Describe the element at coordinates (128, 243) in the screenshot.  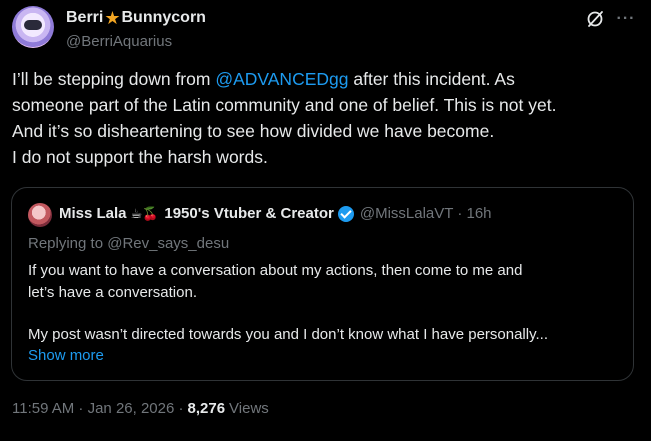
I see `replying-to: Replying to @Rev_says_desu` at that location.